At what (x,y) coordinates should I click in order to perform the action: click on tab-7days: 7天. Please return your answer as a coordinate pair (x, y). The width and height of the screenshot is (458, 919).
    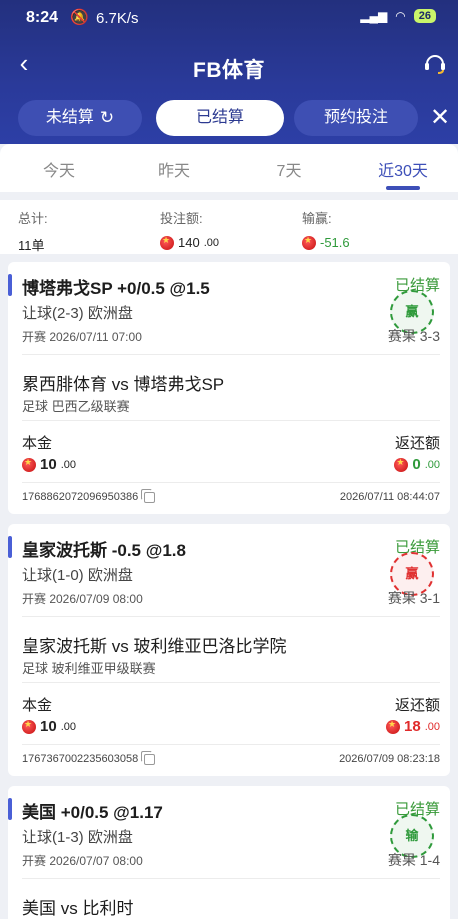
    Looking at the image, I should click on (289, 169).